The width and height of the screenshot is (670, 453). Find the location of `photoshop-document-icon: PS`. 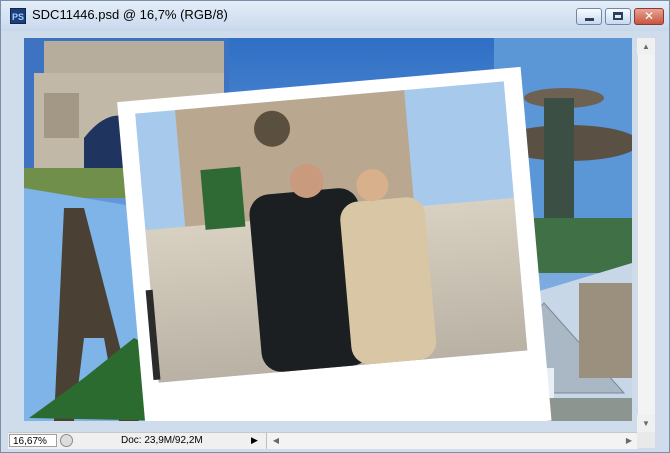

photoshop-document-icon: PS is located at coordinates (18, 16).